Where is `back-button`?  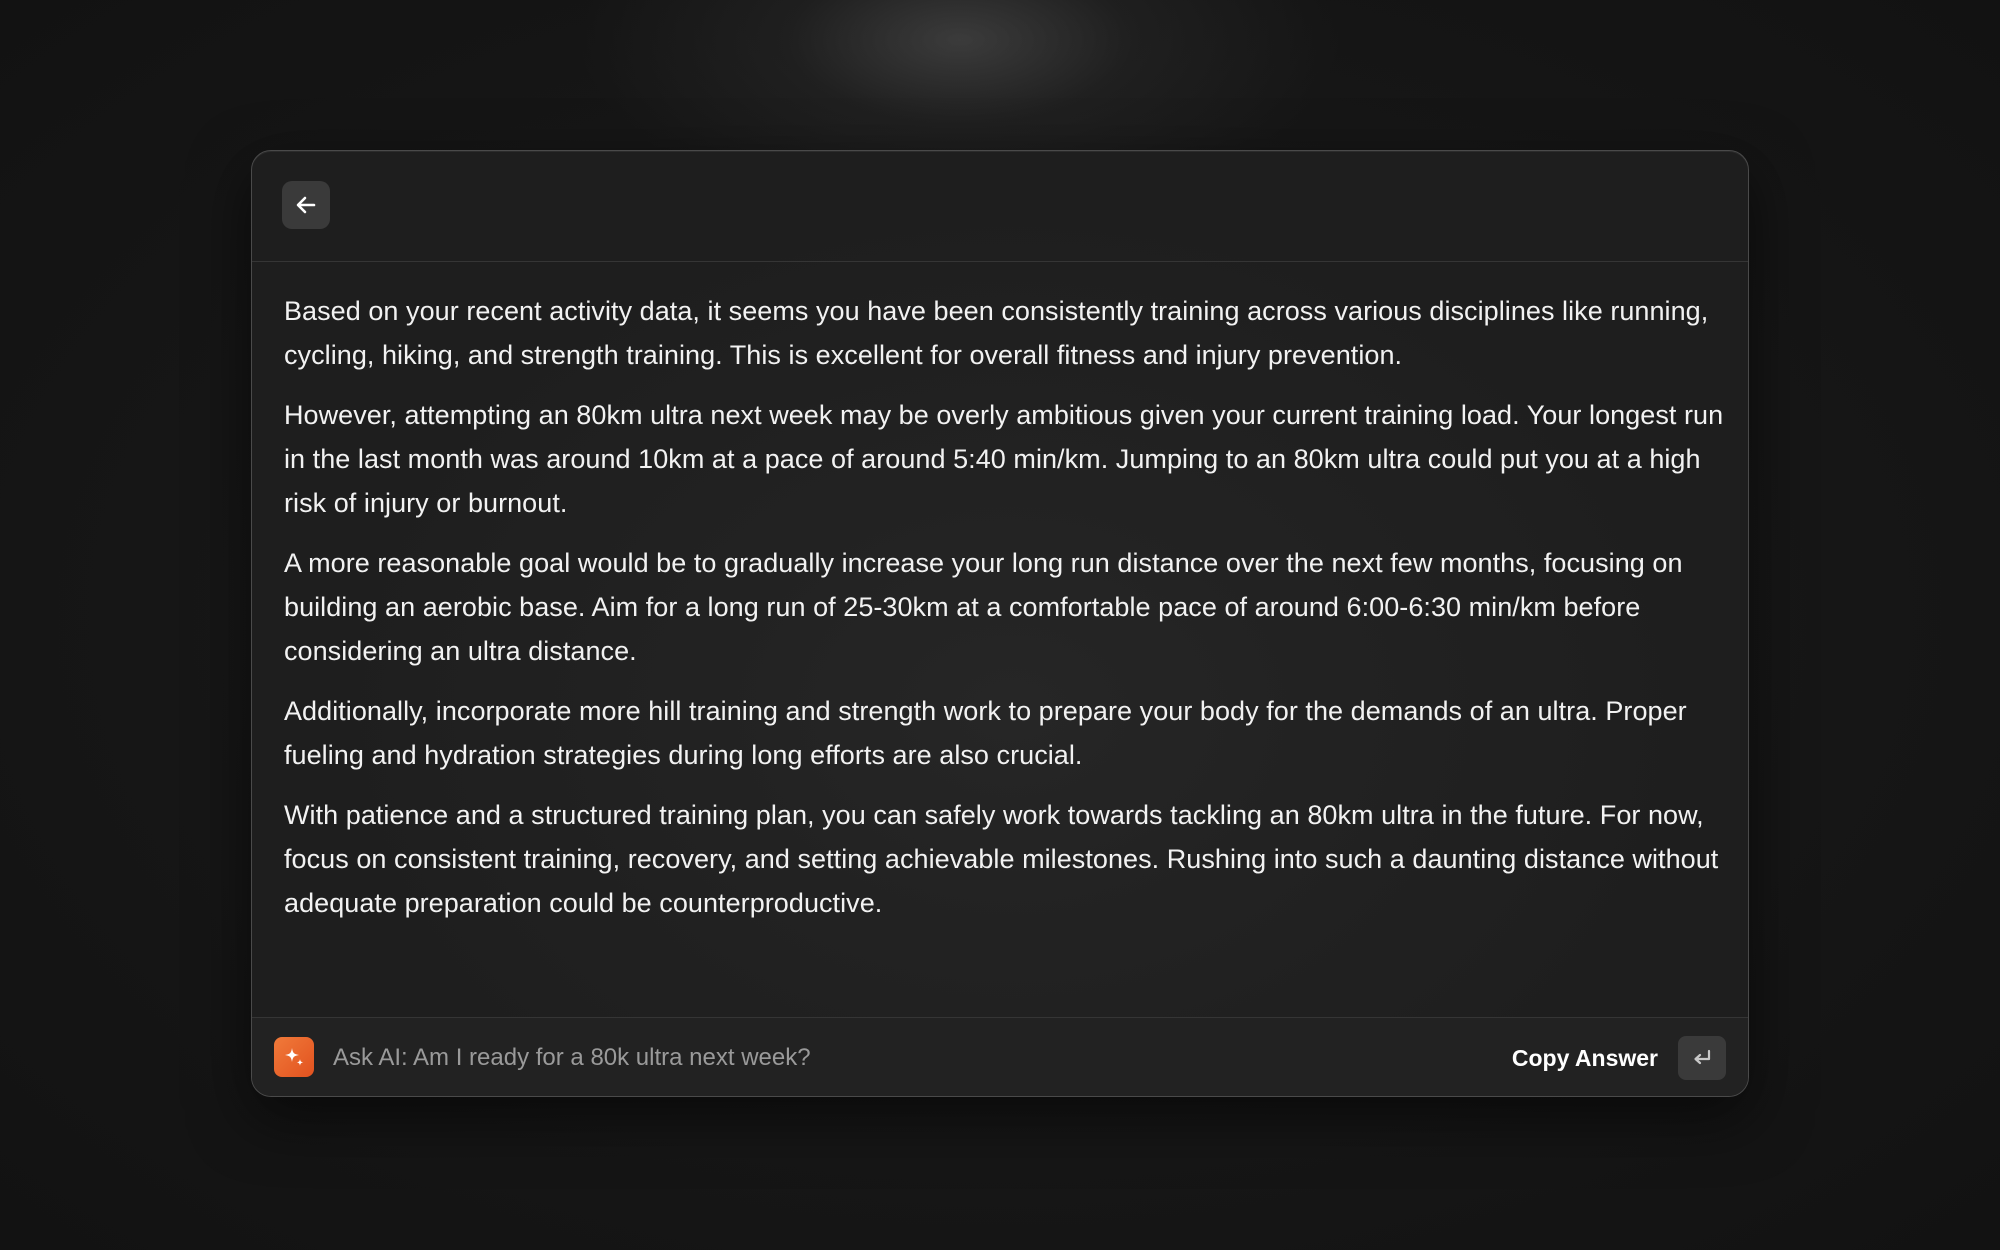
back-button is located at coordinates (306, 205).